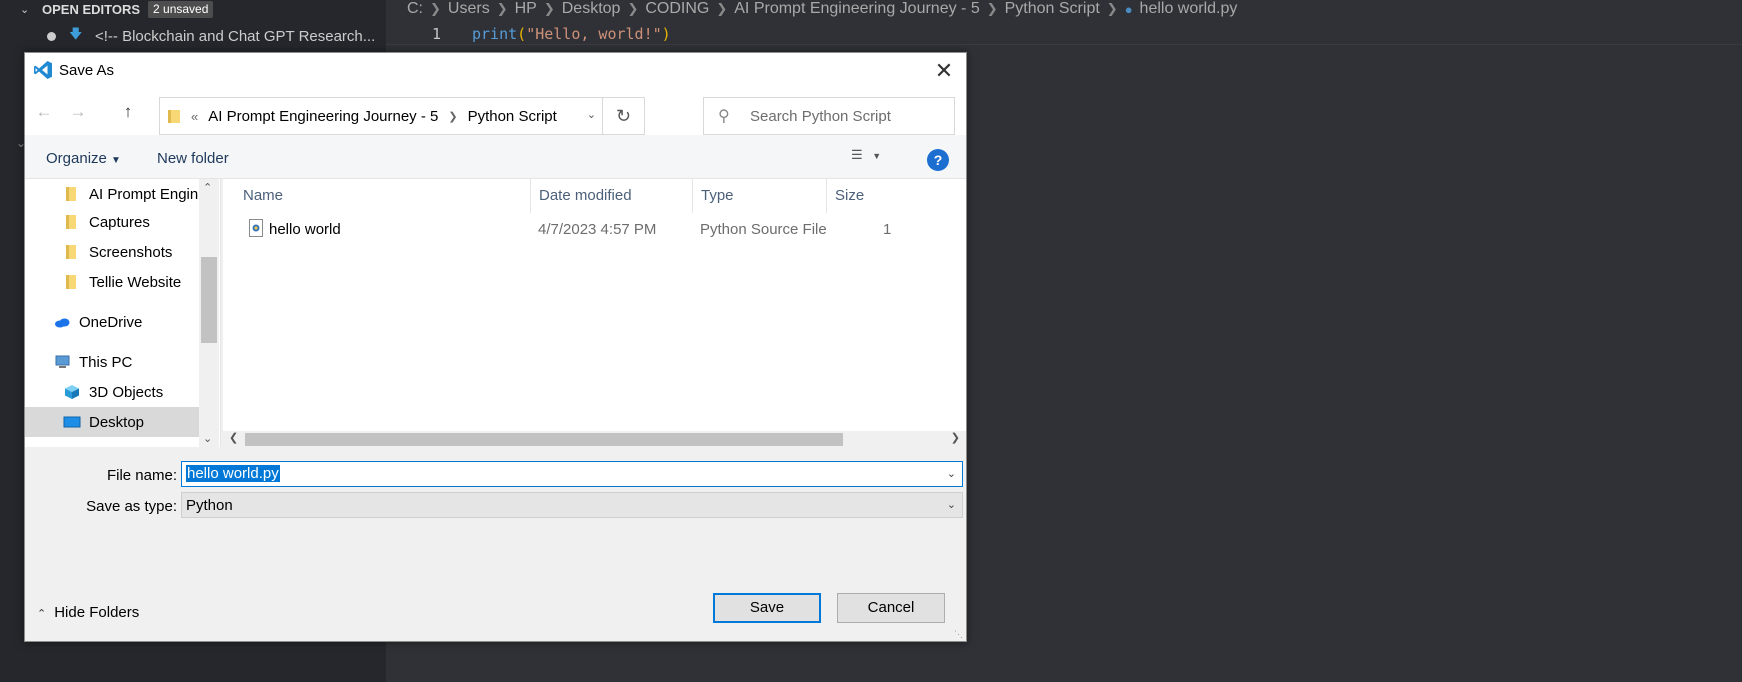 The width and height of the screenshot is (1742, 682). I want to click on open-editors-header: ⌄ OPEN EDITORS 2 unsaved, so click(193, 9).